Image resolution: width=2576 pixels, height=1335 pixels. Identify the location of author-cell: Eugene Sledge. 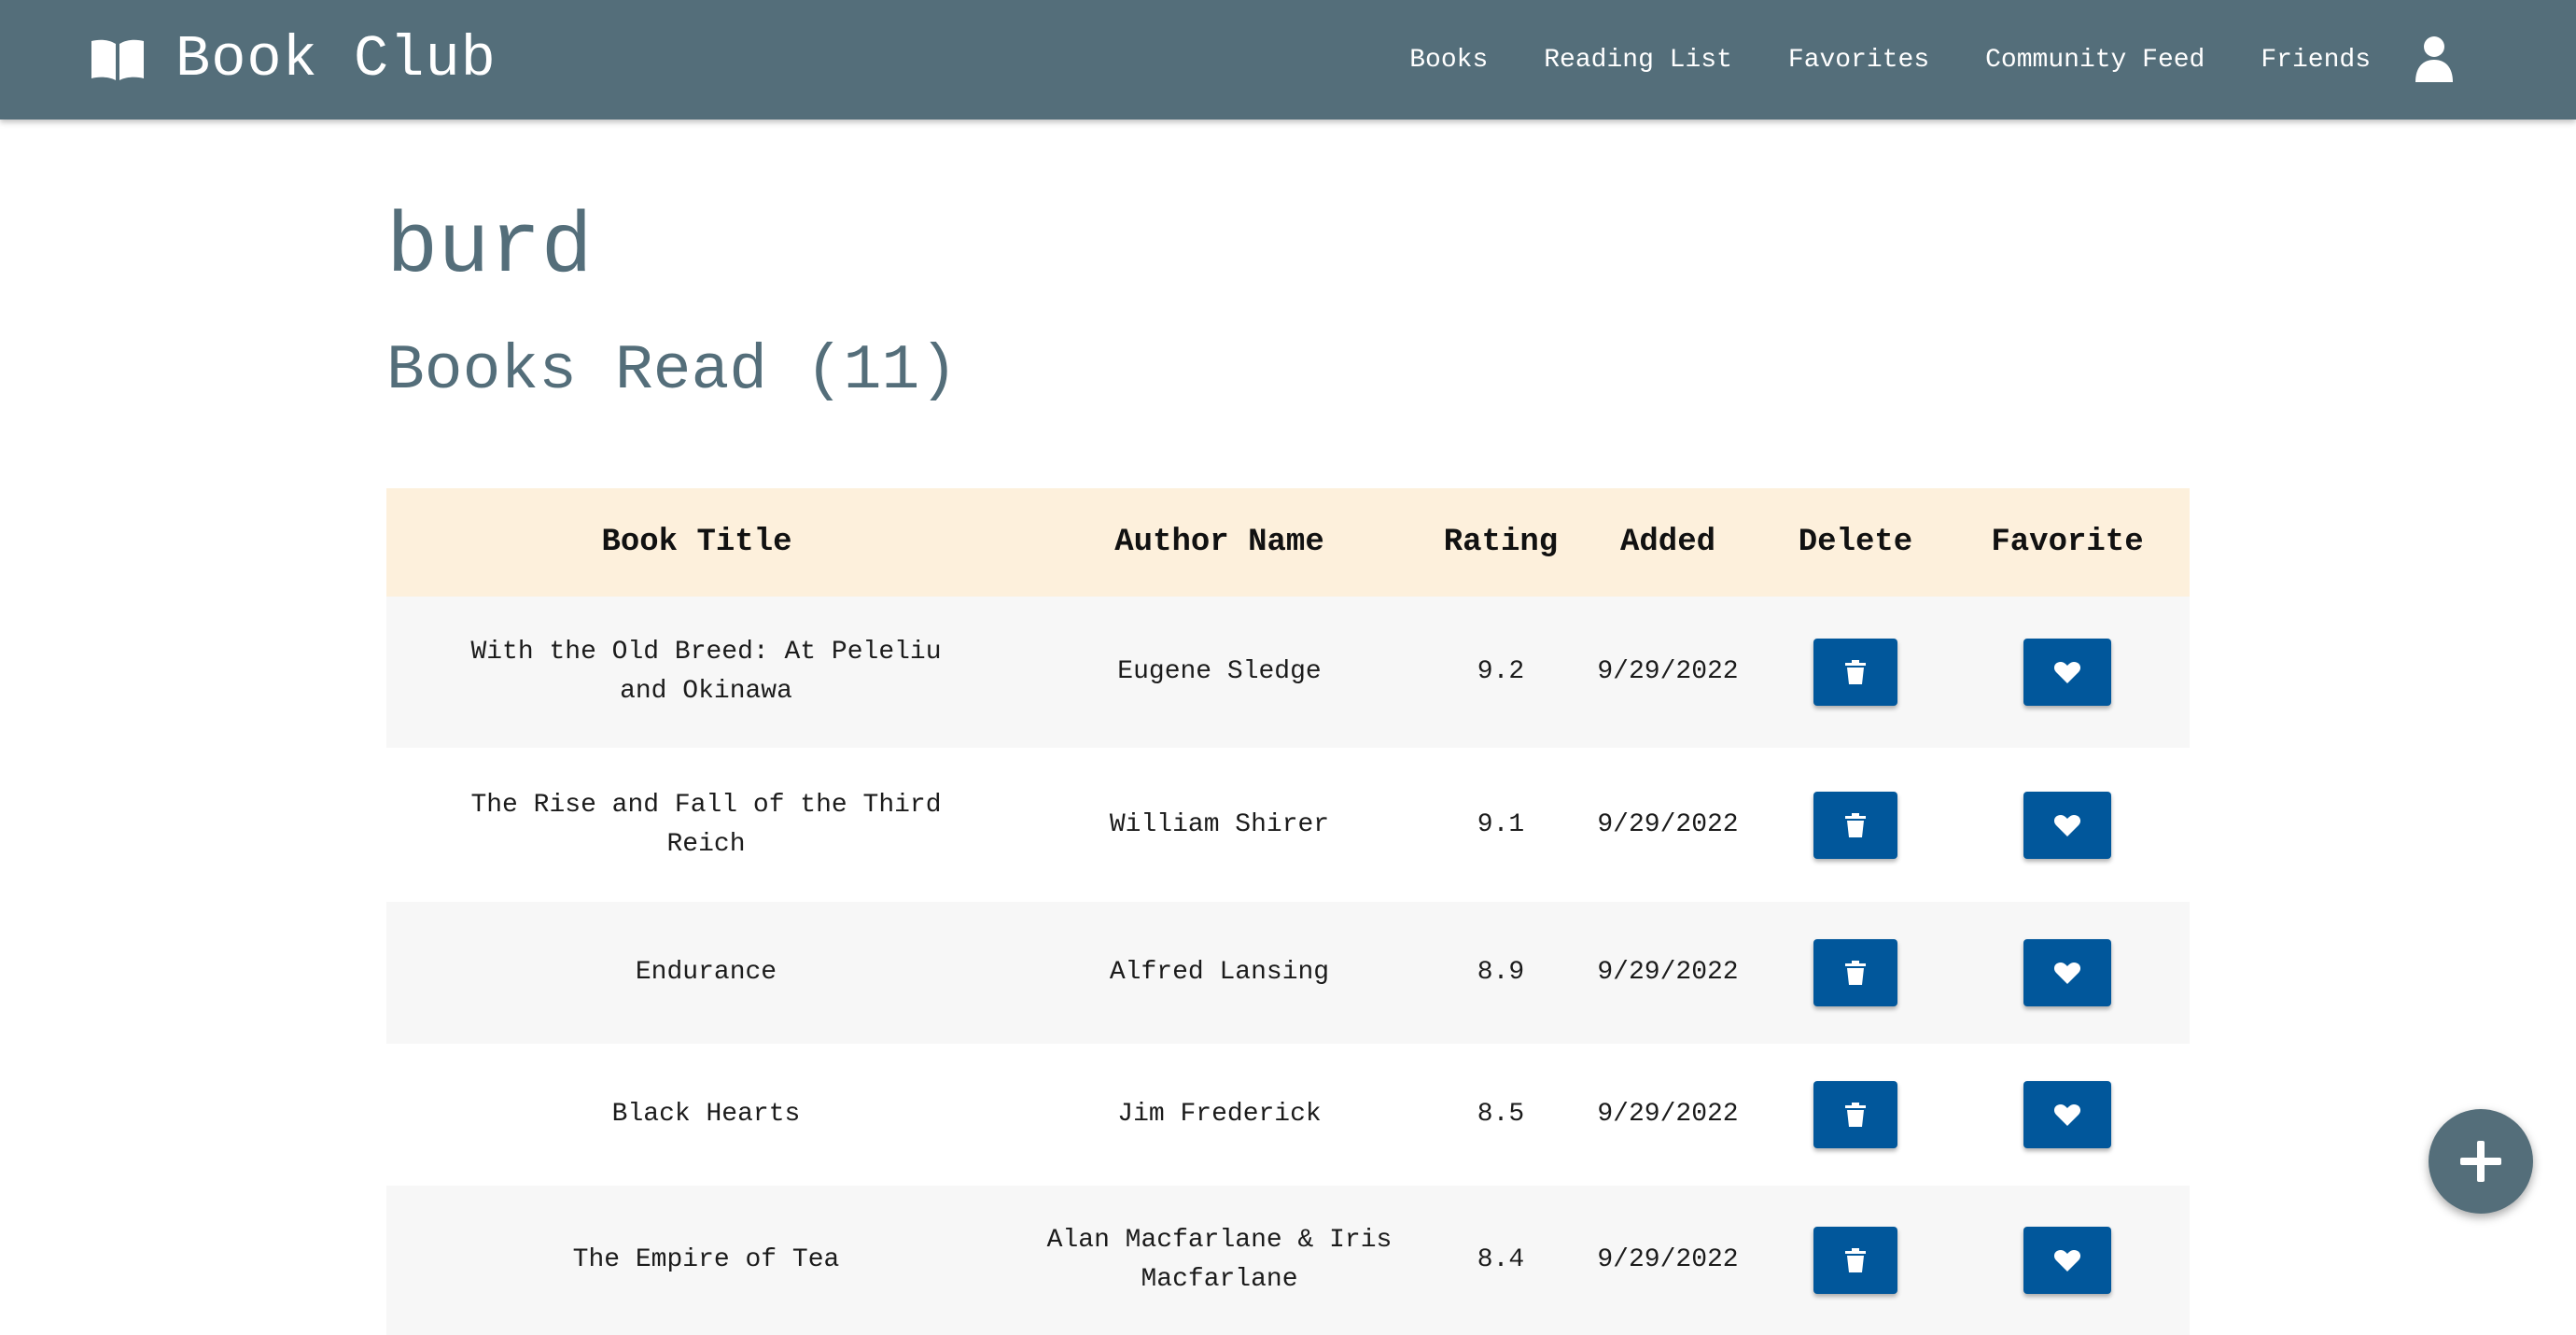
(1219, 671).